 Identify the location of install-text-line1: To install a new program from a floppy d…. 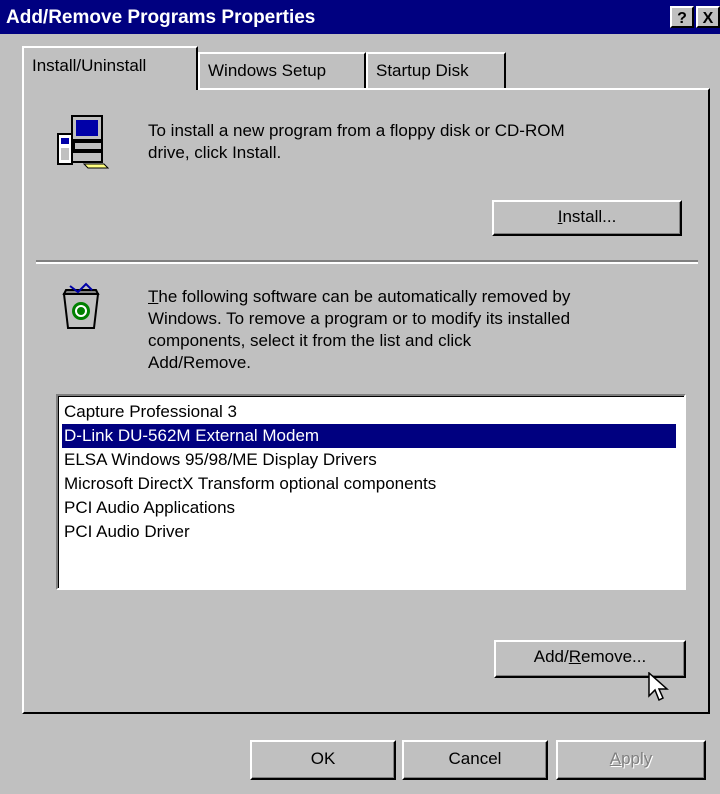
(356, 130).